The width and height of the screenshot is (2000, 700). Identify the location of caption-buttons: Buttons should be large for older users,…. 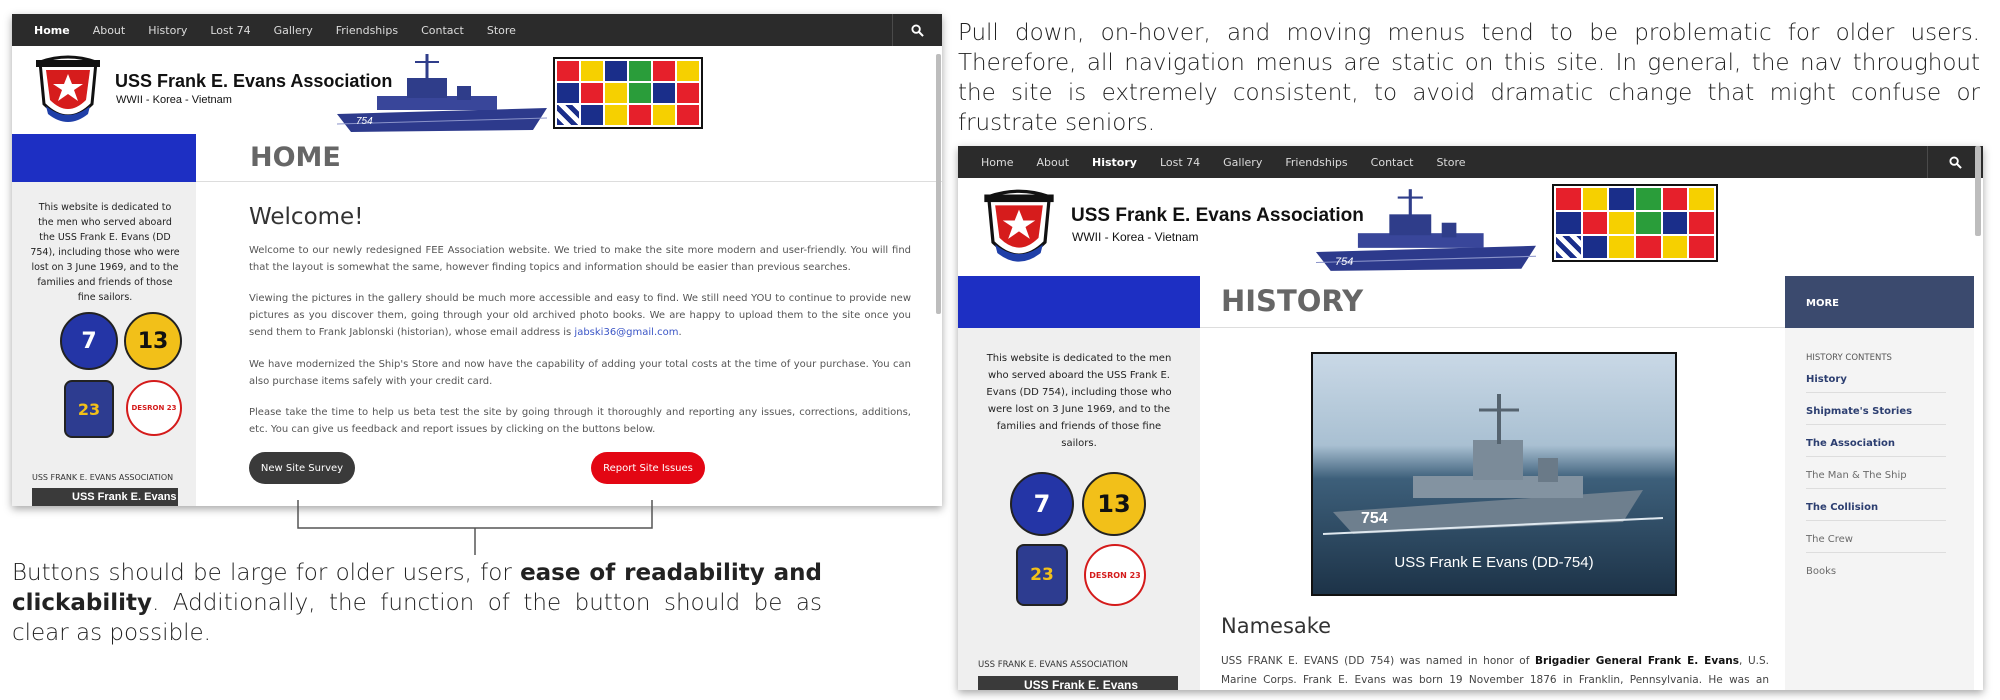
(417, 603).